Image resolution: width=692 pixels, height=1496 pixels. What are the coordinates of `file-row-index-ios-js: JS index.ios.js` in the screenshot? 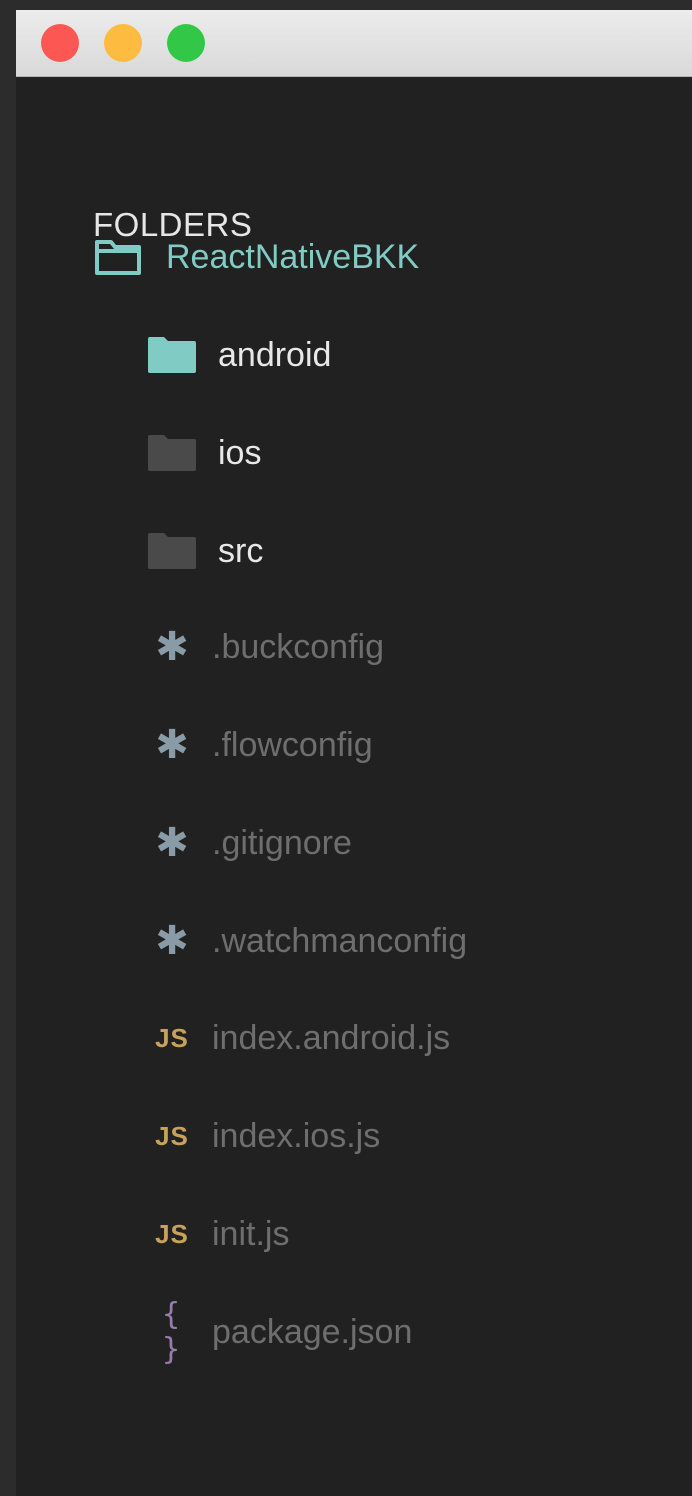 It's located at (263, 1136).